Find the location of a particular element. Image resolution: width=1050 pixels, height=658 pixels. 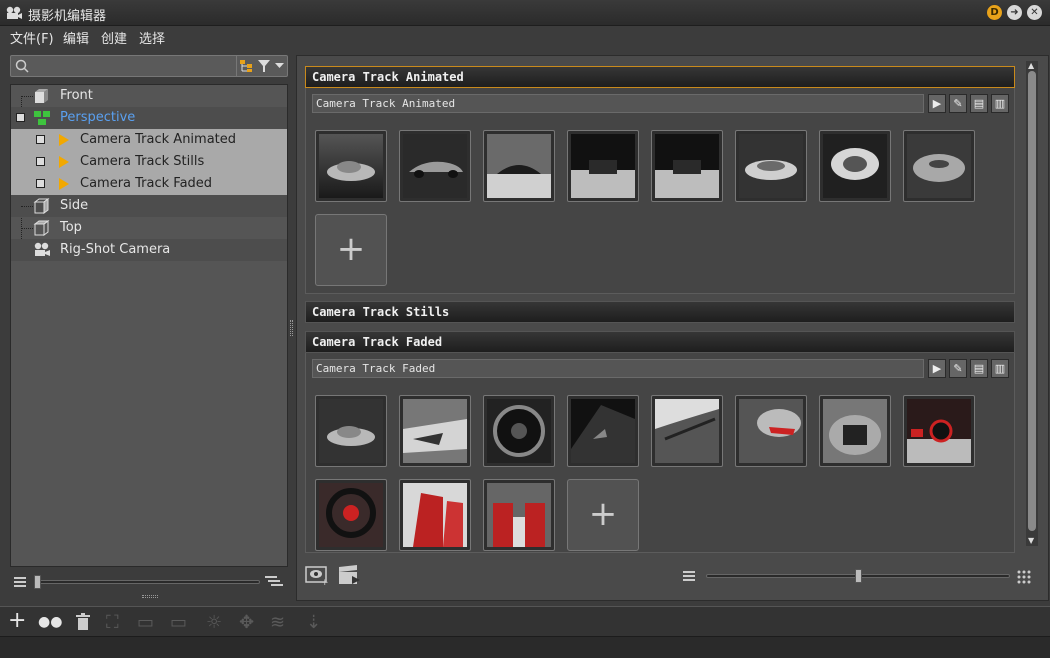

section-title: Camera Track Stills is located at coordinates (381, 312).